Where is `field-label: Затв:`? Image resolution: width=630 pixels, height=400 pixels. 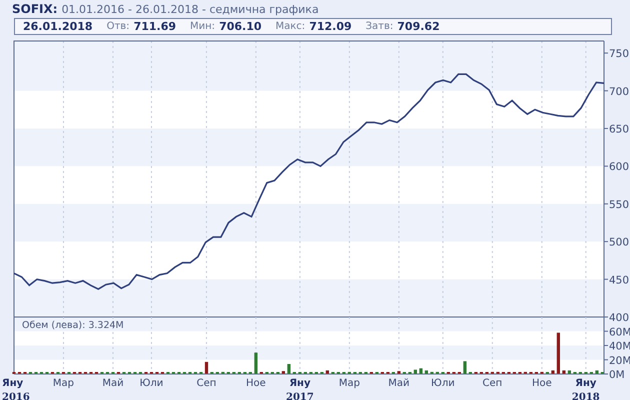
field-label: Затв: is located at coordinates (380, 26).